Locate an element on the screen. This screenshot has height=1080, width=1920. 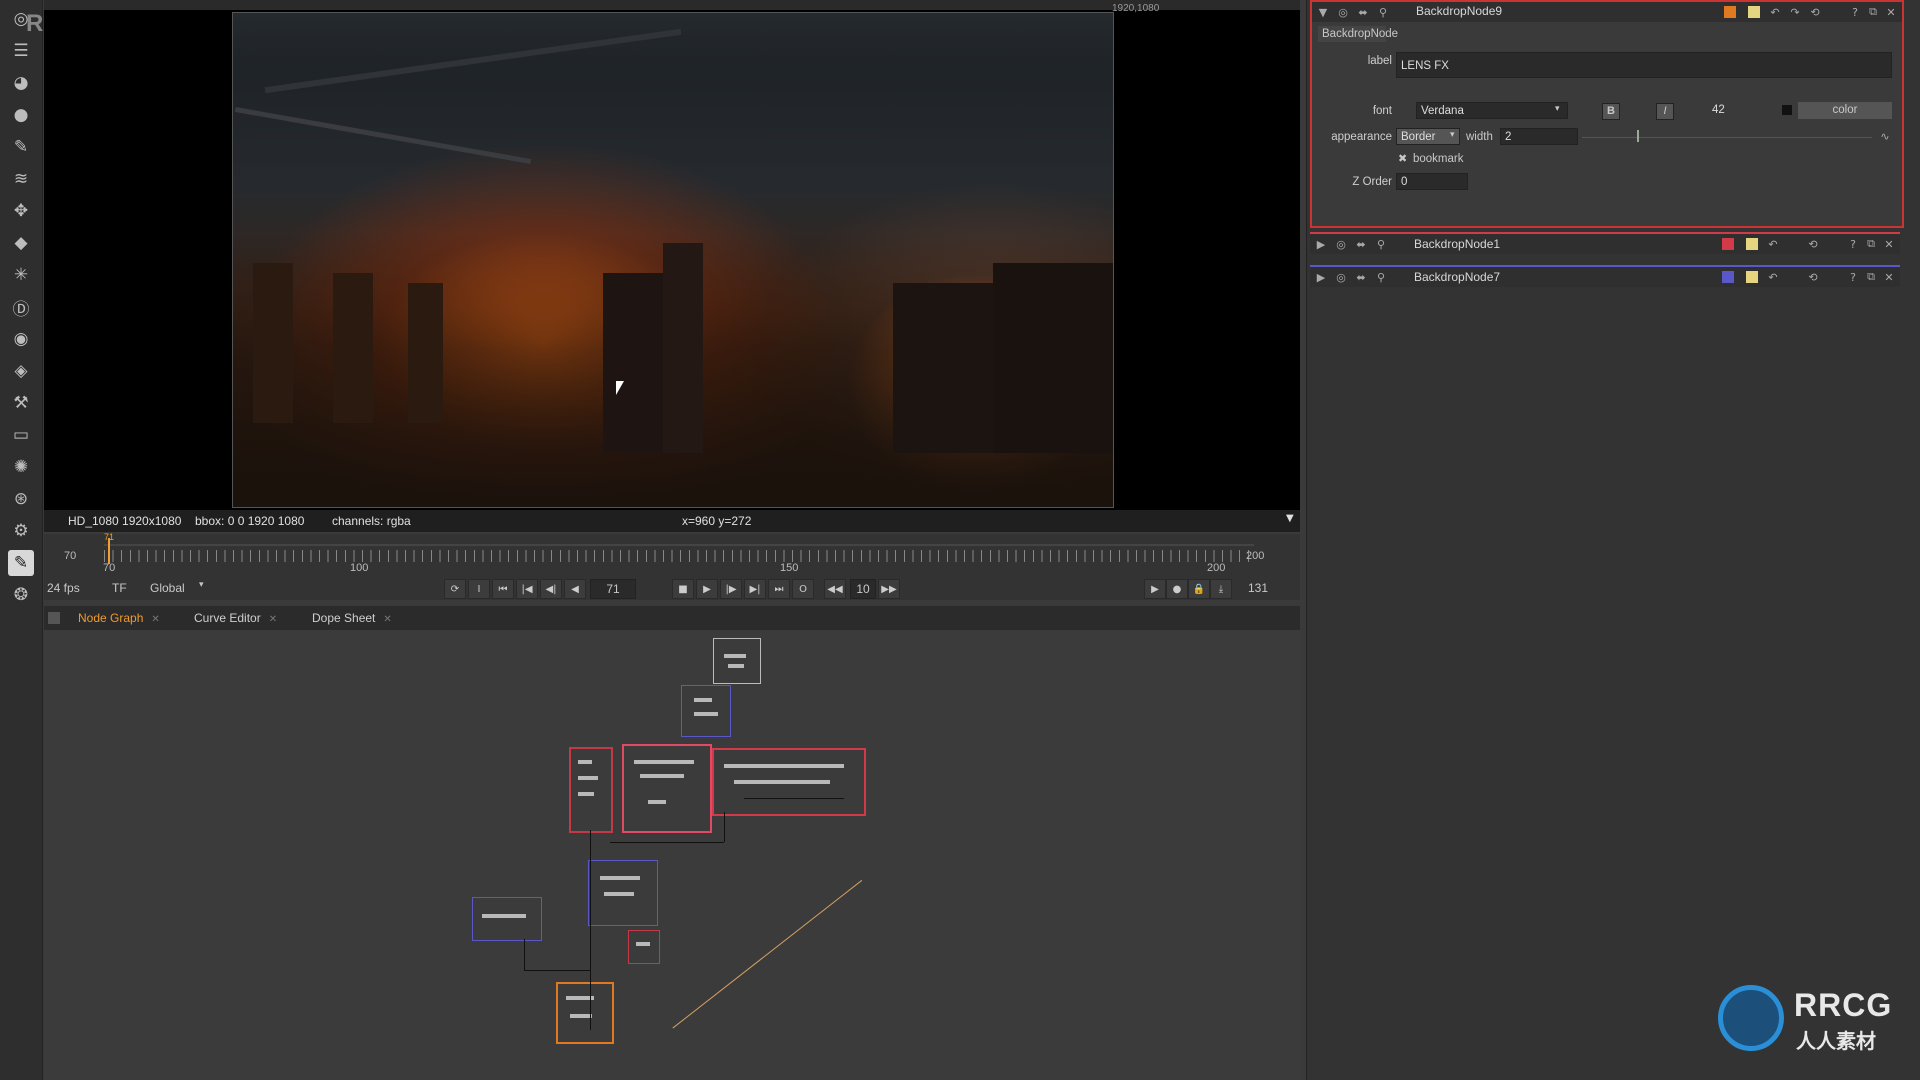
first-frame-icon: ⏮ is located at coordinates (503, 589).